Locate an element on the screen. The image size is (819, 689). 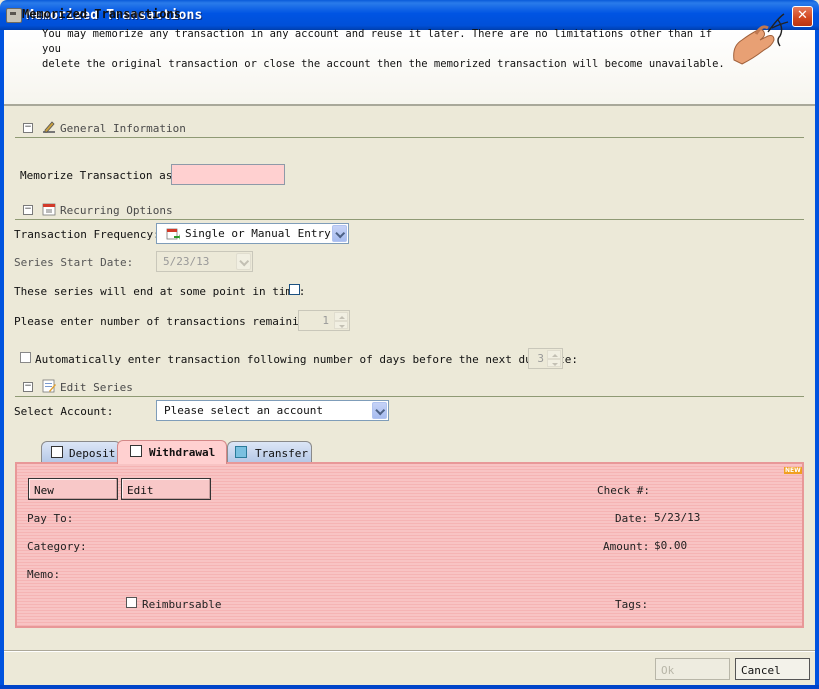
edit-series-collapse-toggle: − is located at coordinates (28, 387).